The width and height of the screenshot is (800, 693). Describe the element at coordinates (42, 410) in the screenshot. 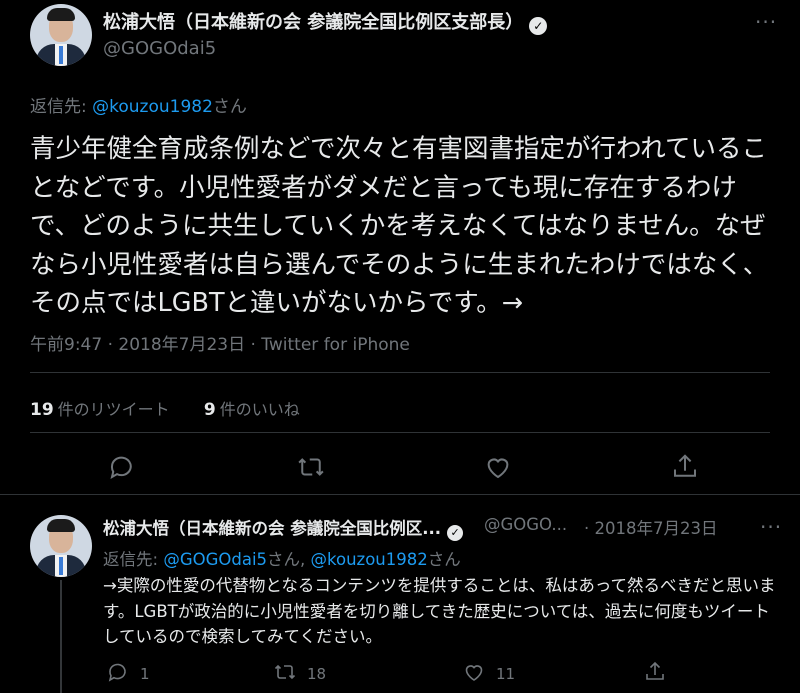

I see `retweets-count: 19` at that location.